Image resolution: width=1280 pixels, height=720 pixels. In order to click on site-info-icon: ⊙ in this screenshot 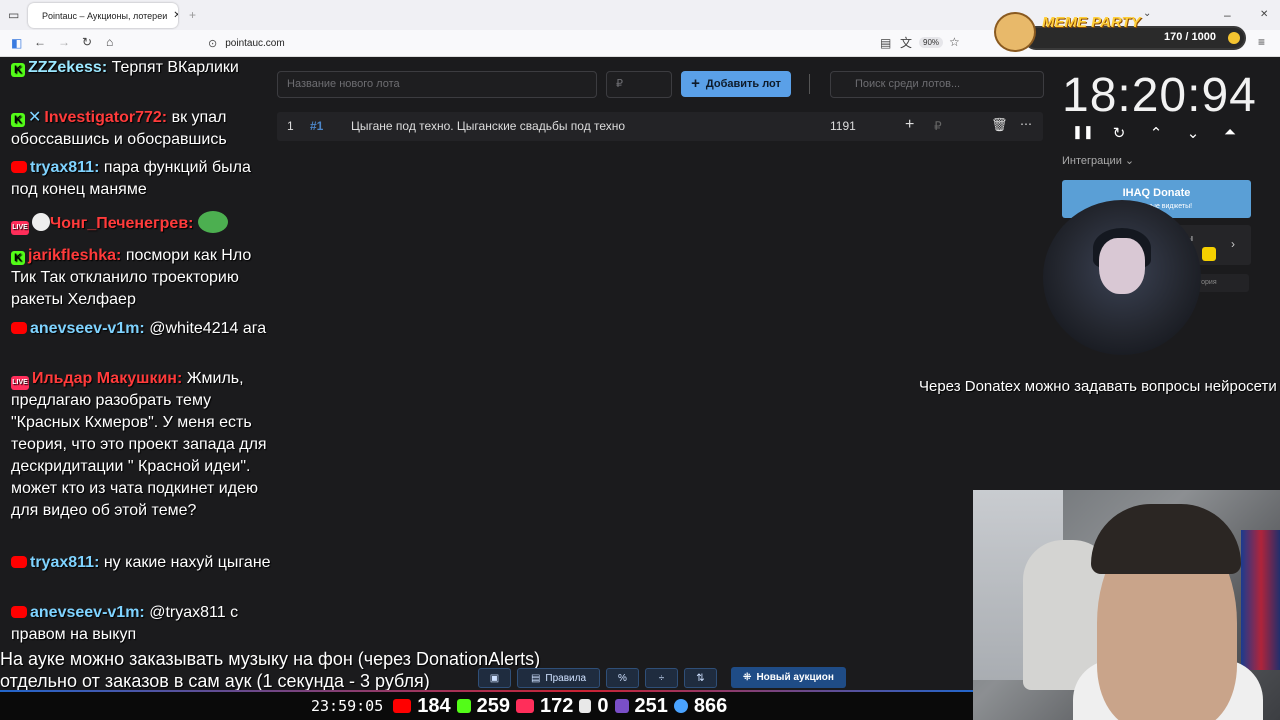, I will do `click(212, 43)`.